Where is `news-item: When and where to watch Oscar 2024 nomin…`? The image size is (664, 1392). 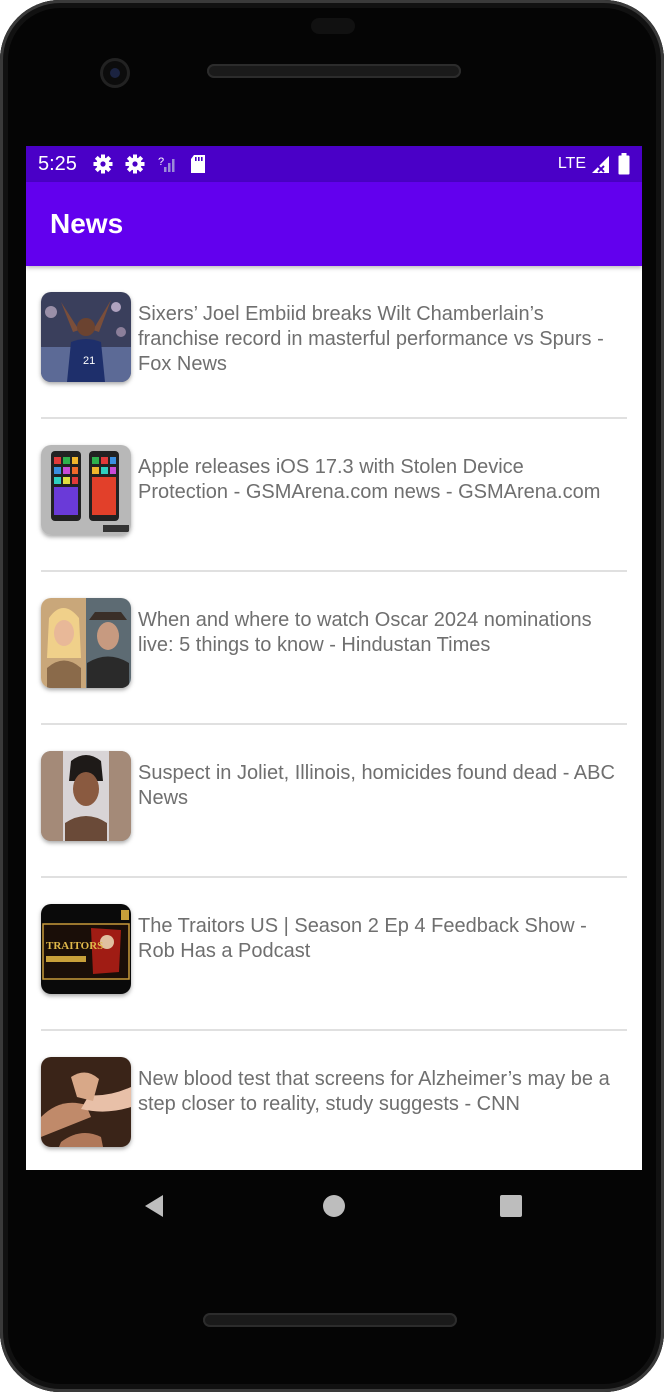 news-item: When and where to watch Oscar 2024 nomin… is located at coordinates (334, 648).